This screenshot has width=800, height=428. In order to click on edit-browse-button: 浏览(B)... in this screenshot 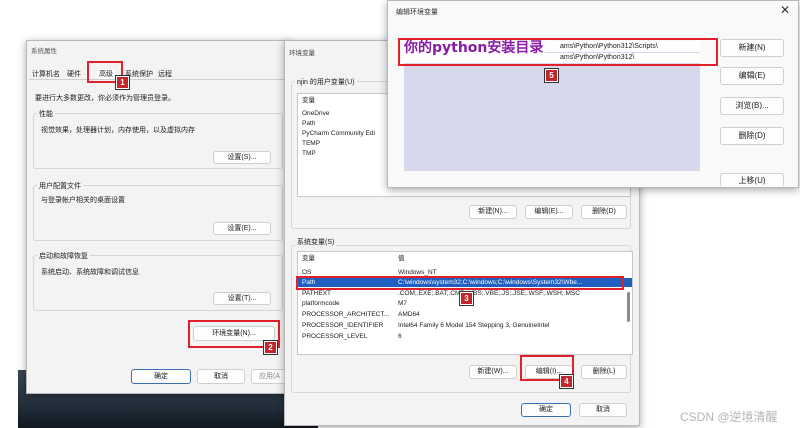, I will do `click(752, 106)`.